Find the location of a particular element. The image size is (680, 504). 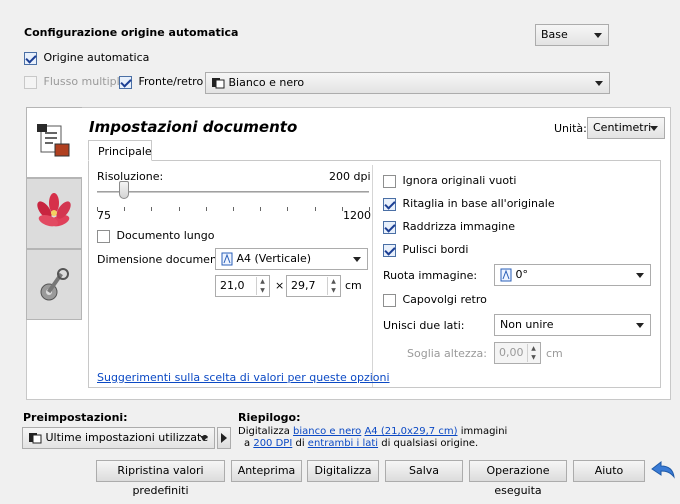

height-spinner-buttons: ▲ ▼ is located at coordinates (333, 286).